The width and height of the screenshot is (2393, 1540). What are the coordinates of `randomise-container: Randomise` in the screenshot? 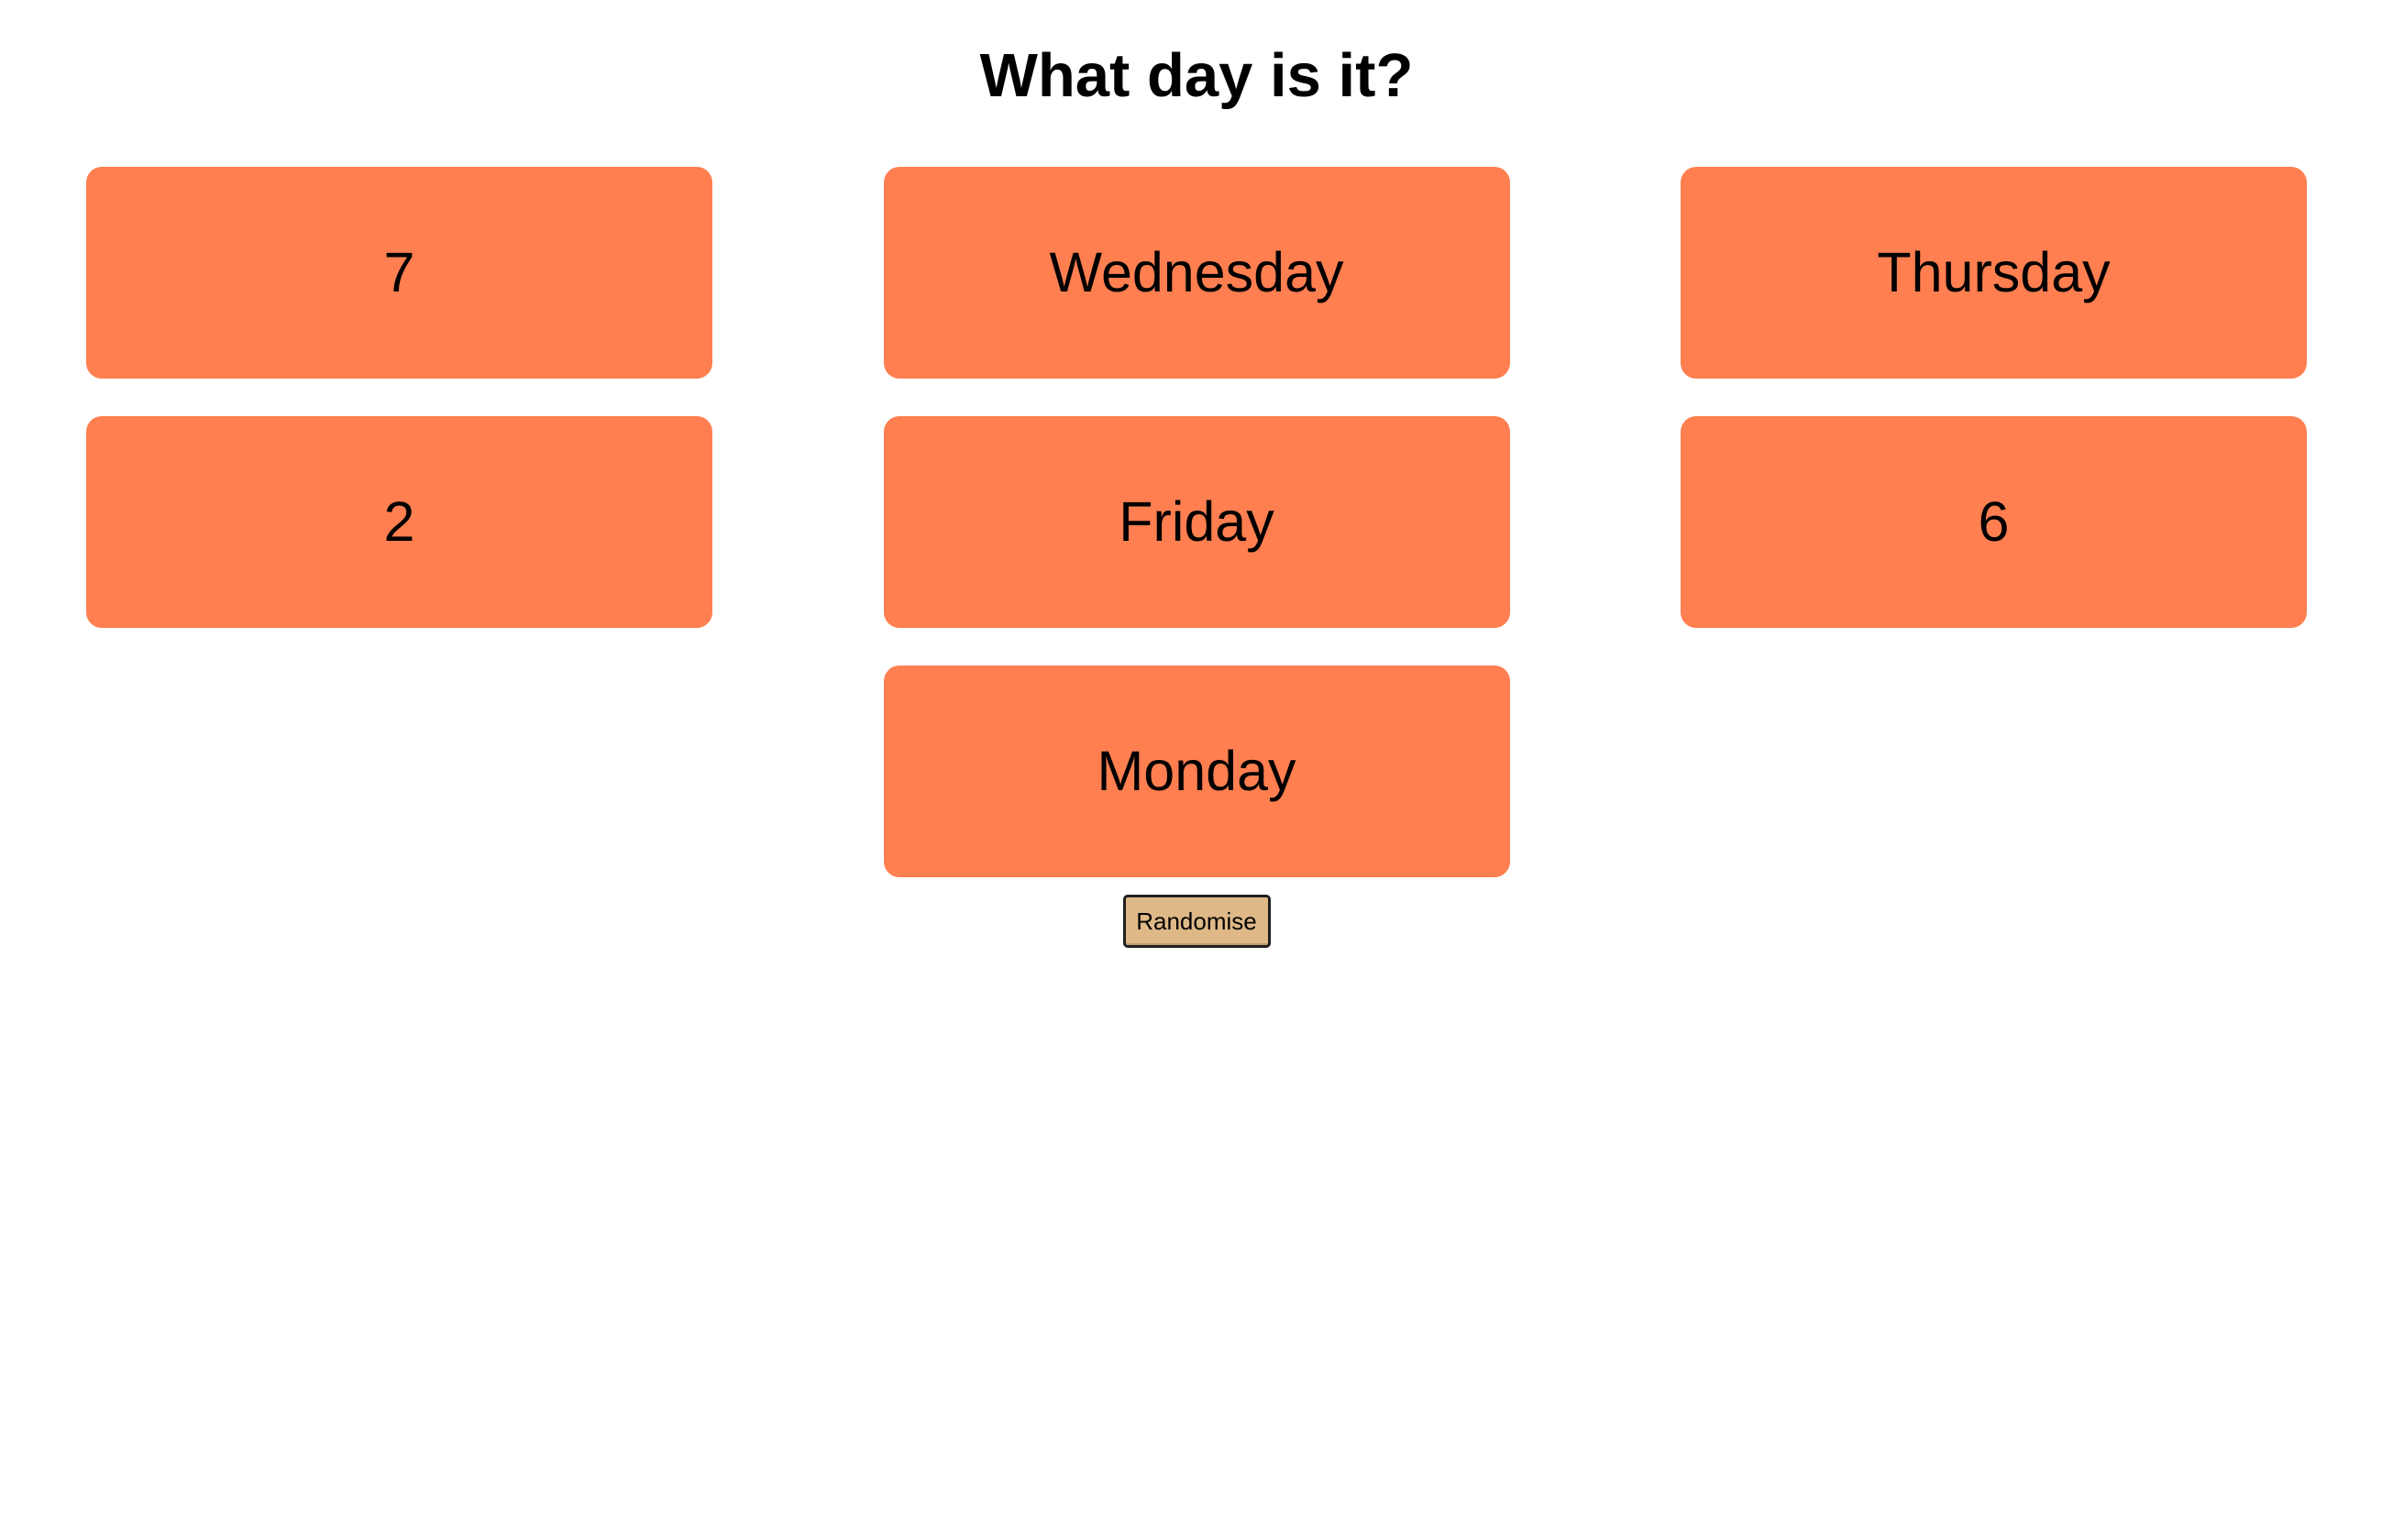 It's located at (1196, 921).